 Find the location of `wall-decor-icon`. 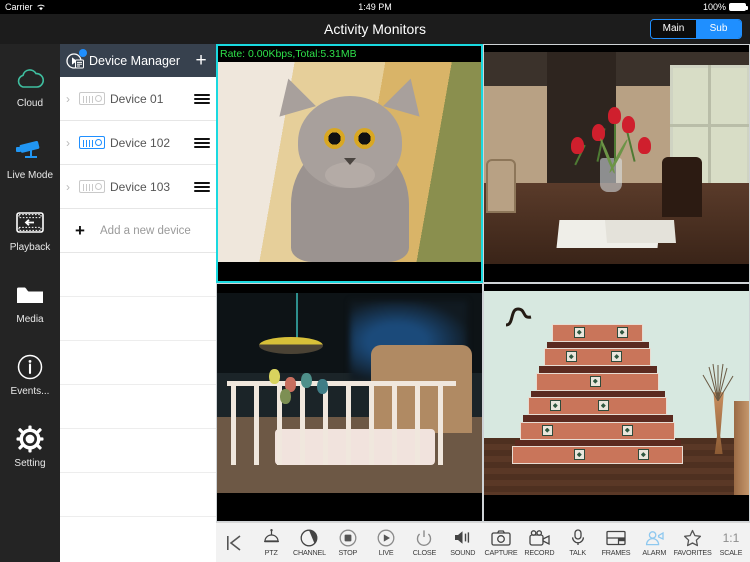

wall-decor-icon is located at coordinates (518, 317).